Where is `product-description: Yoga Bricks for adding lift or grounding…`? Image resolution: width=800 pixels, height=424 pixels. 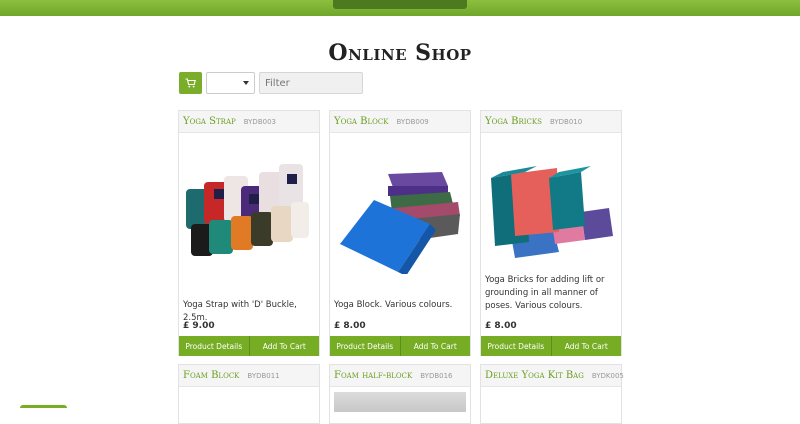
product-description: Yoga Bricks for adding lift or grounding… is located at coordinates (545, 293).